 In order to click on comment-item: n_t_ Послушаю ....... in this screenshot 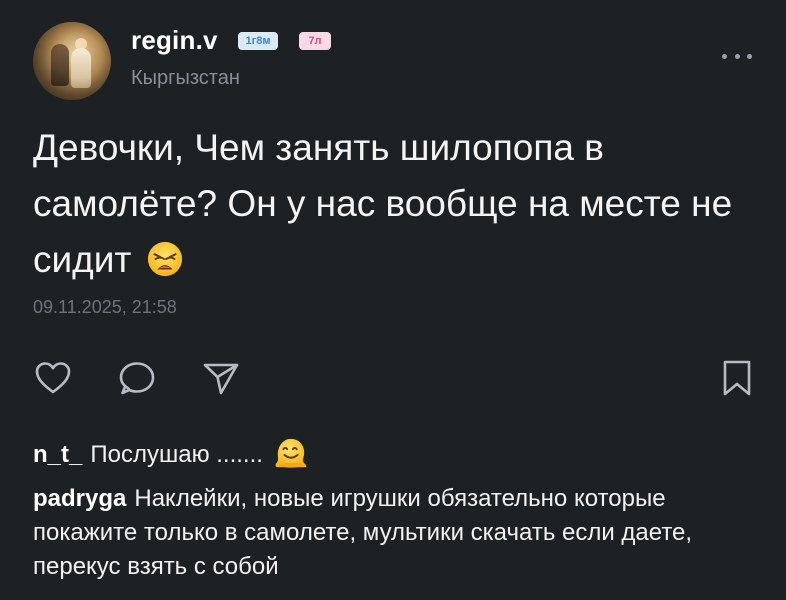, I will do `click(393, 454)`.